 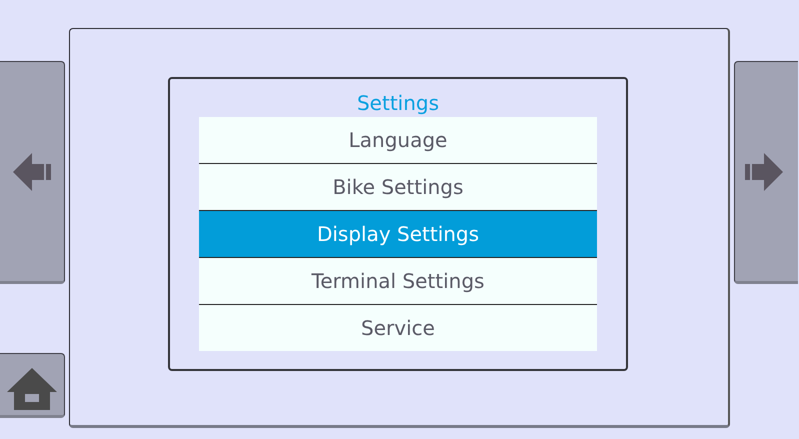 What do you see at coordinates (398, 103) in the screenshot?
I see `menu-title: Settings` at bounding box center [398, 103].